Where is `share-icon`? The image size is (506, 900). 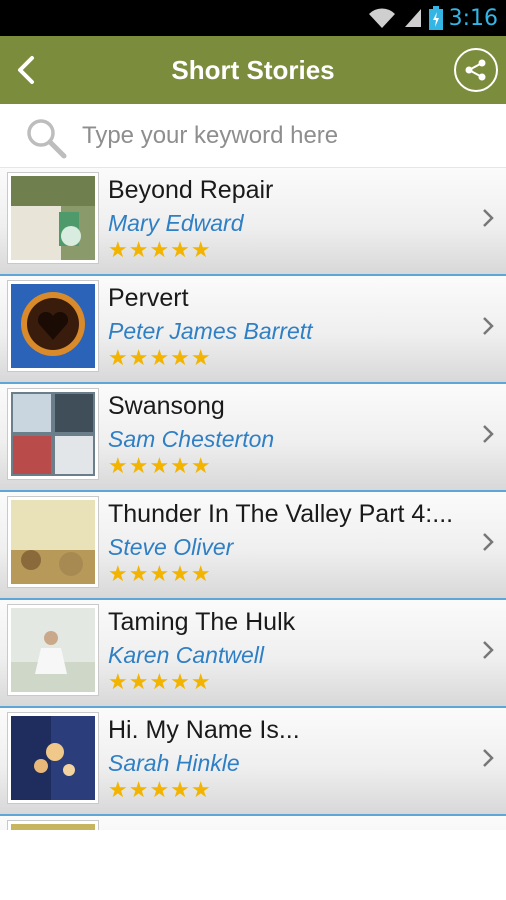
share-icon is located at coordinates (475, 70).